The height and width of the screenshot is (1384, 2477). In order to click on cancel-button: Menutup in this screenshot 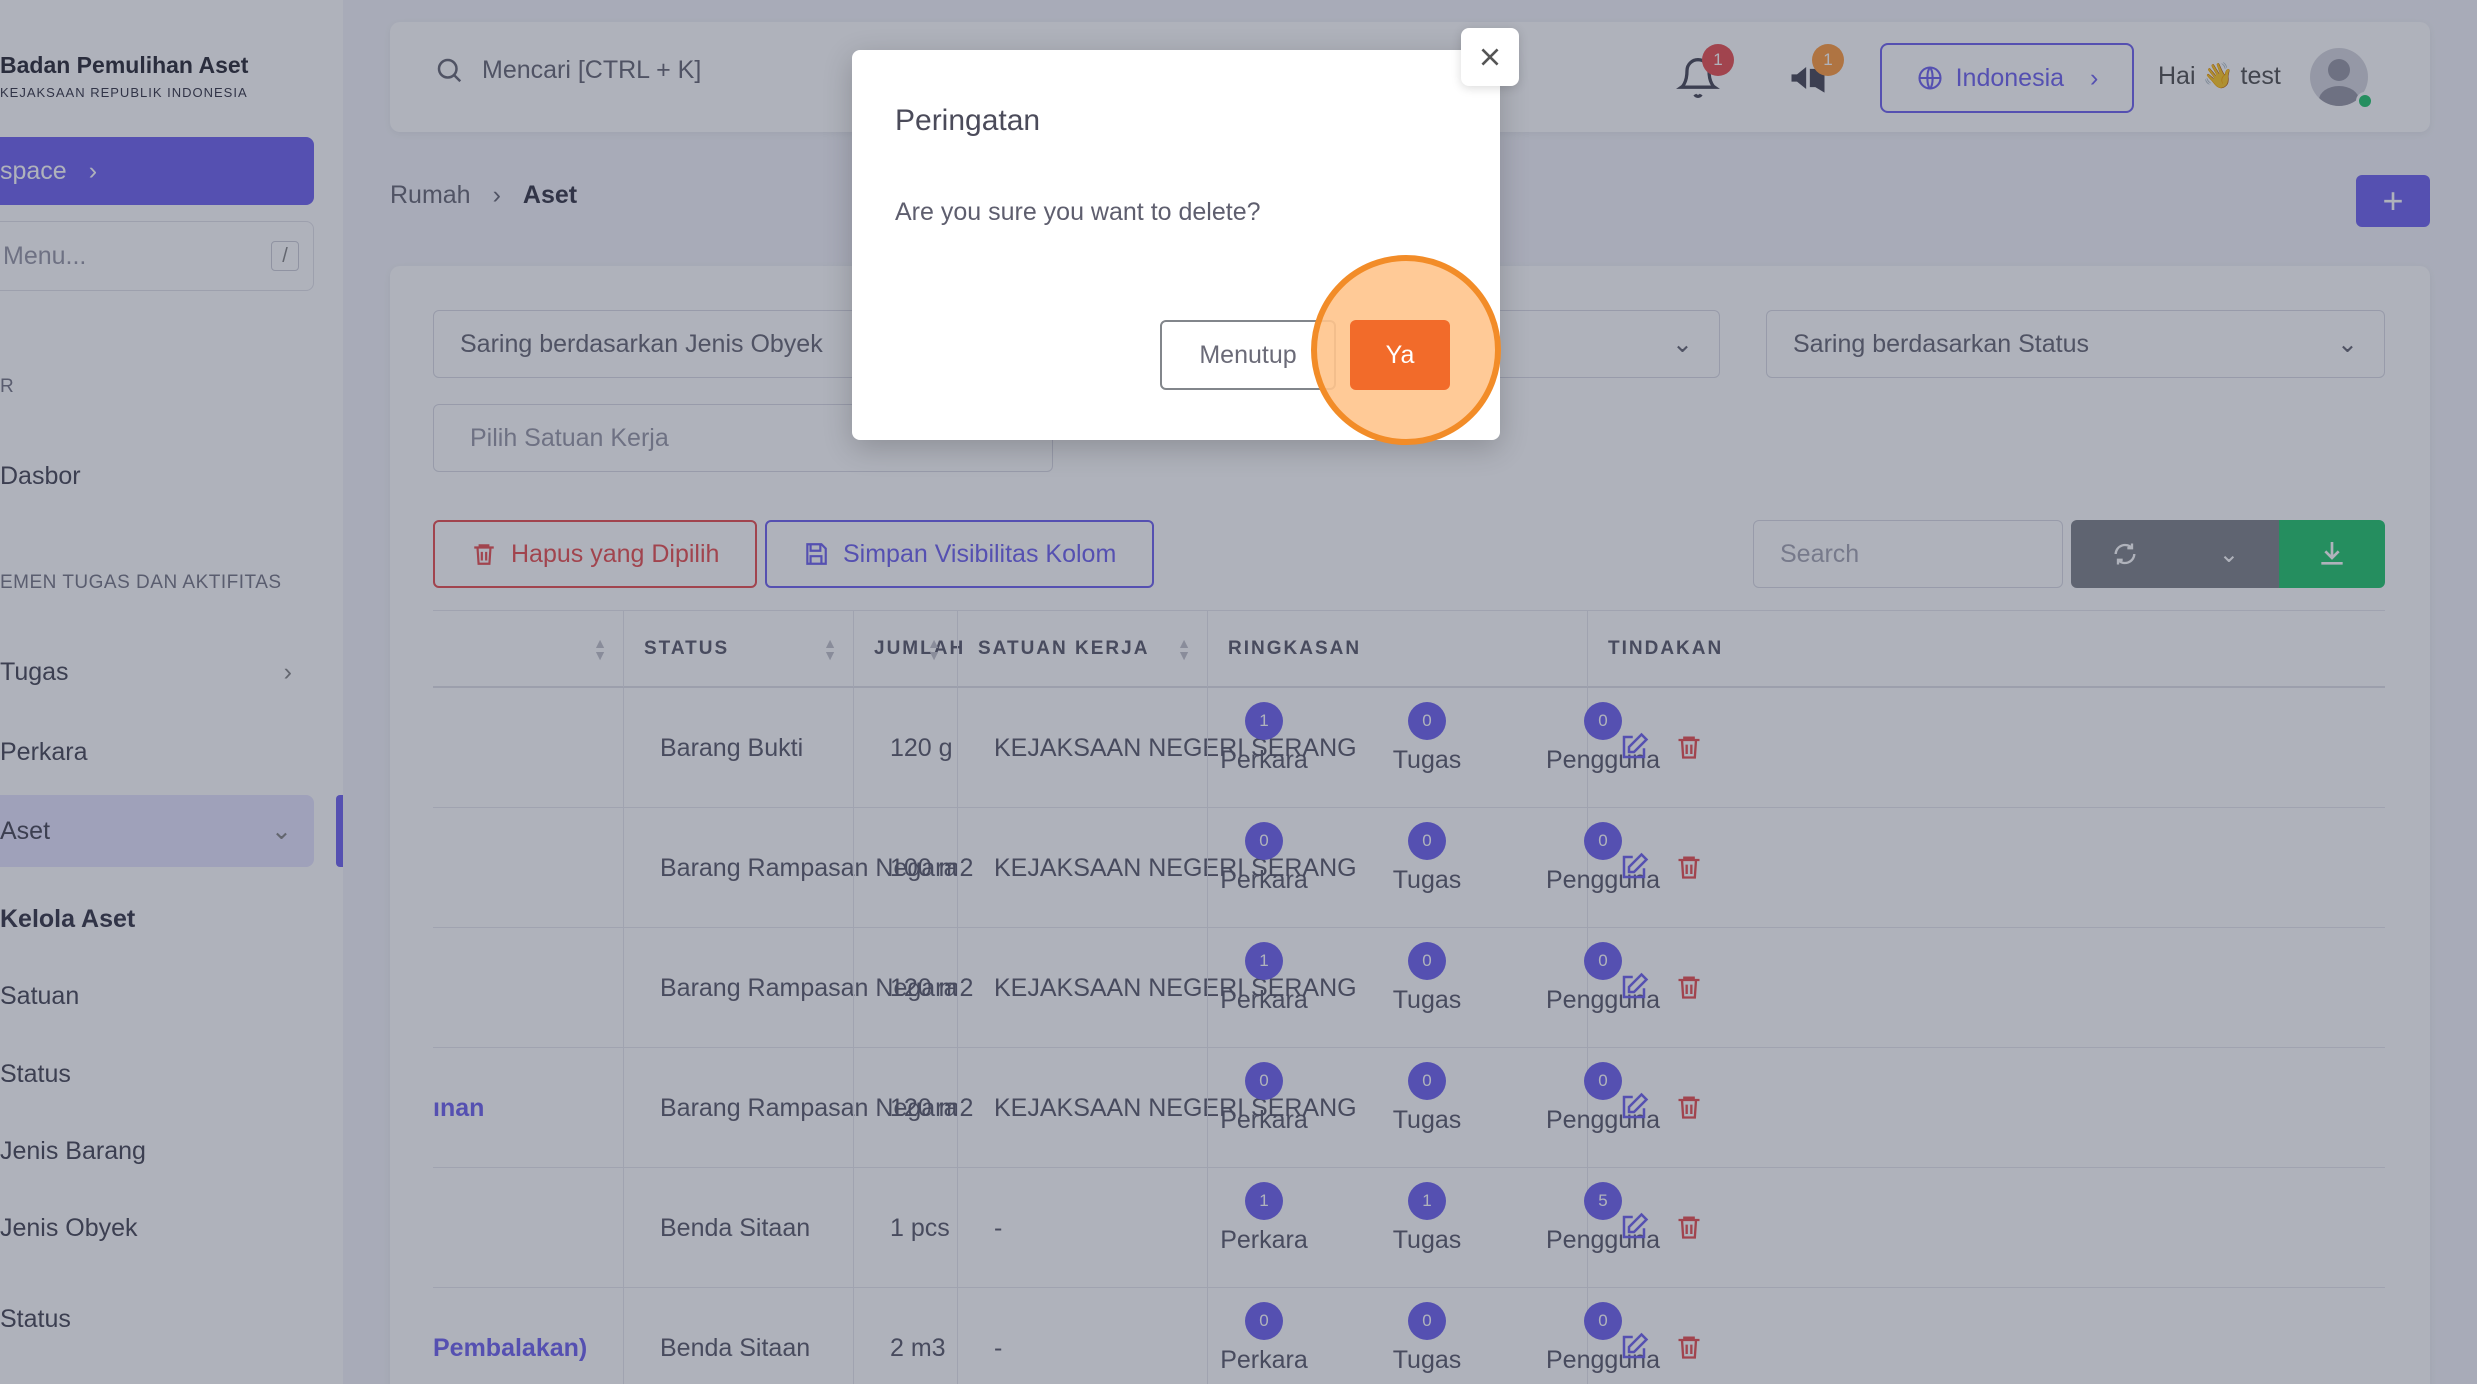, I will do `click(1248, 355)`.